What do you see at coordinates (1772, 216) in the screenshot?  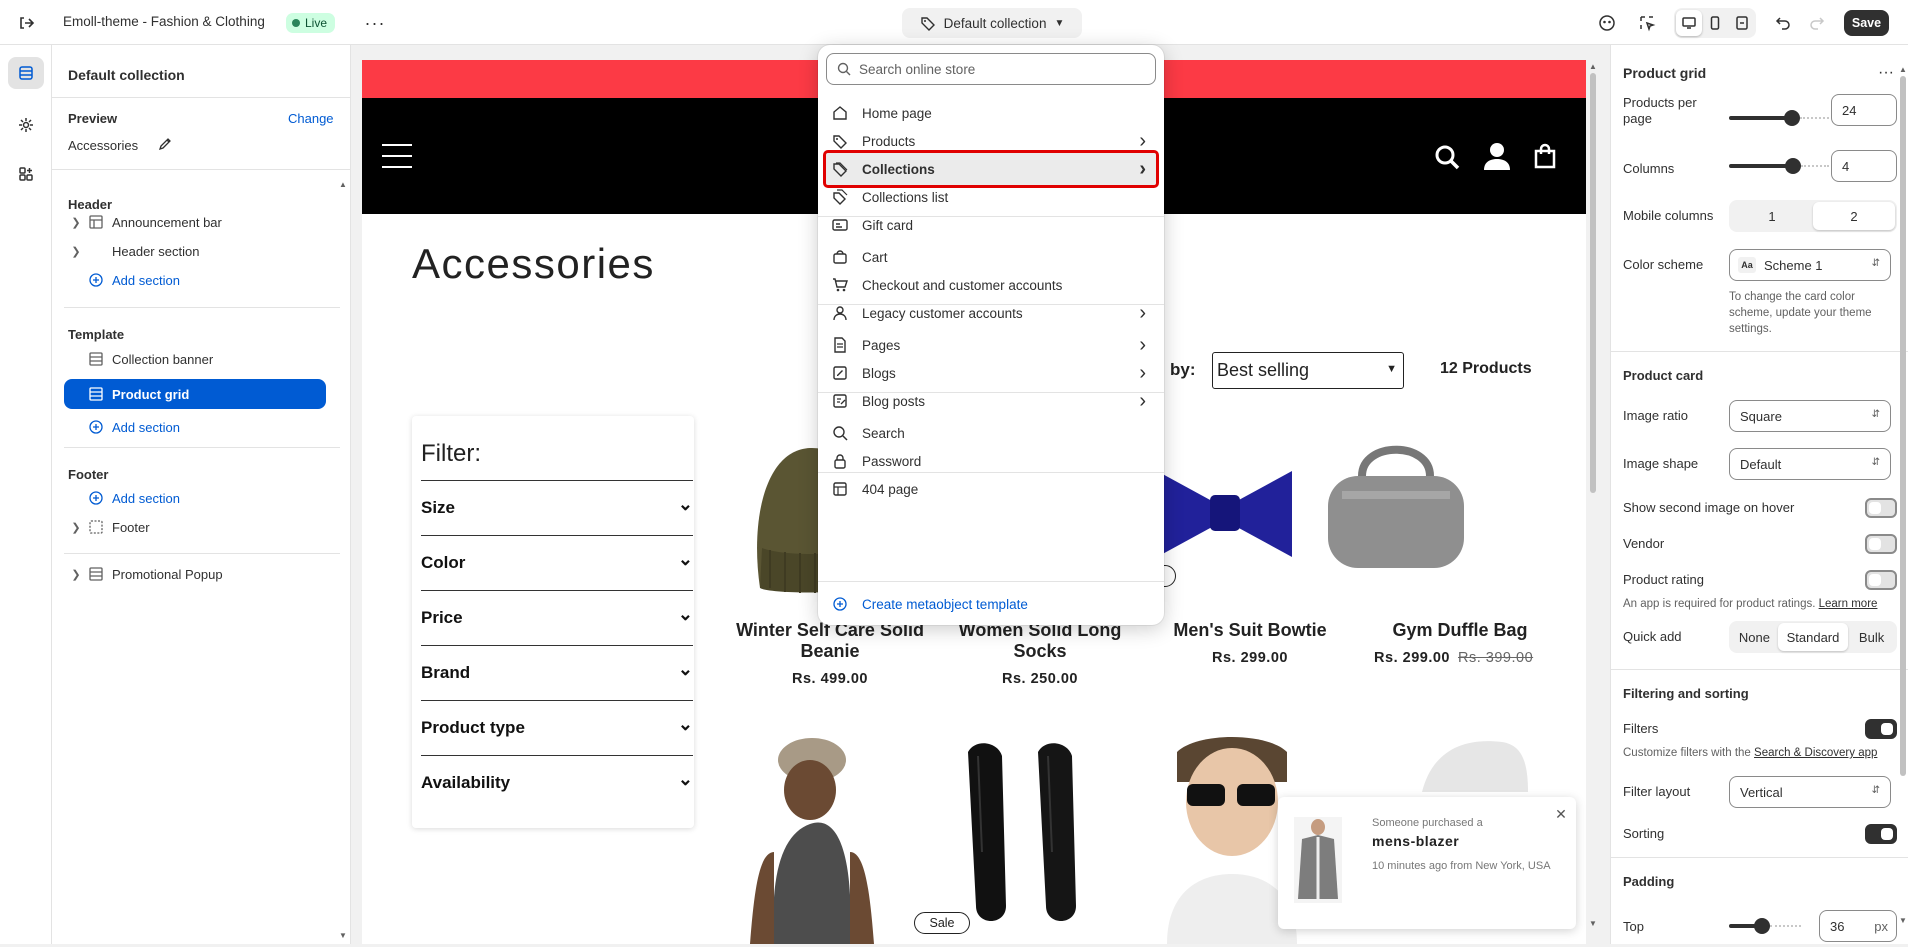 I see `mobile-columns-option-1: 1` at bounding box center [1772, 216].